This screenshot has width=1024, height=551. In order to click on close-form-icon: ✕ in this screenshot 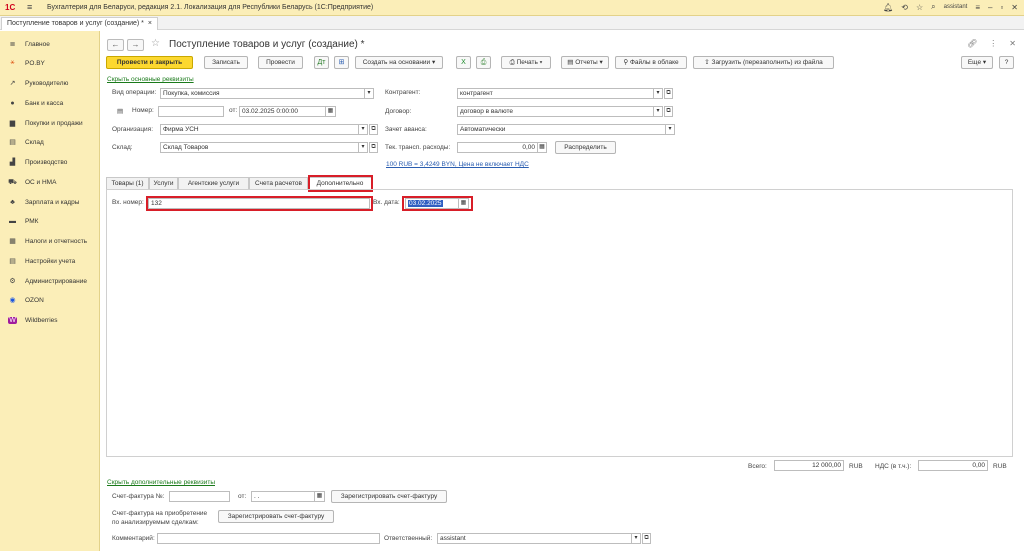, I will do `click(1012, 43)`.